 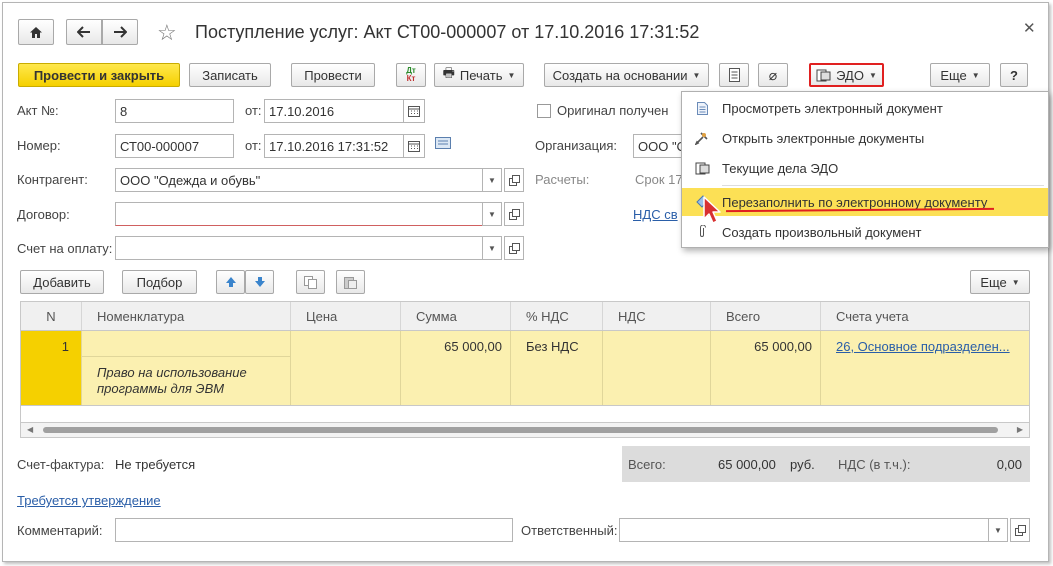 What do you see at coordinates (299, 214) in the screenshot?
I see `contract-field` at bounding box center [299, 214].